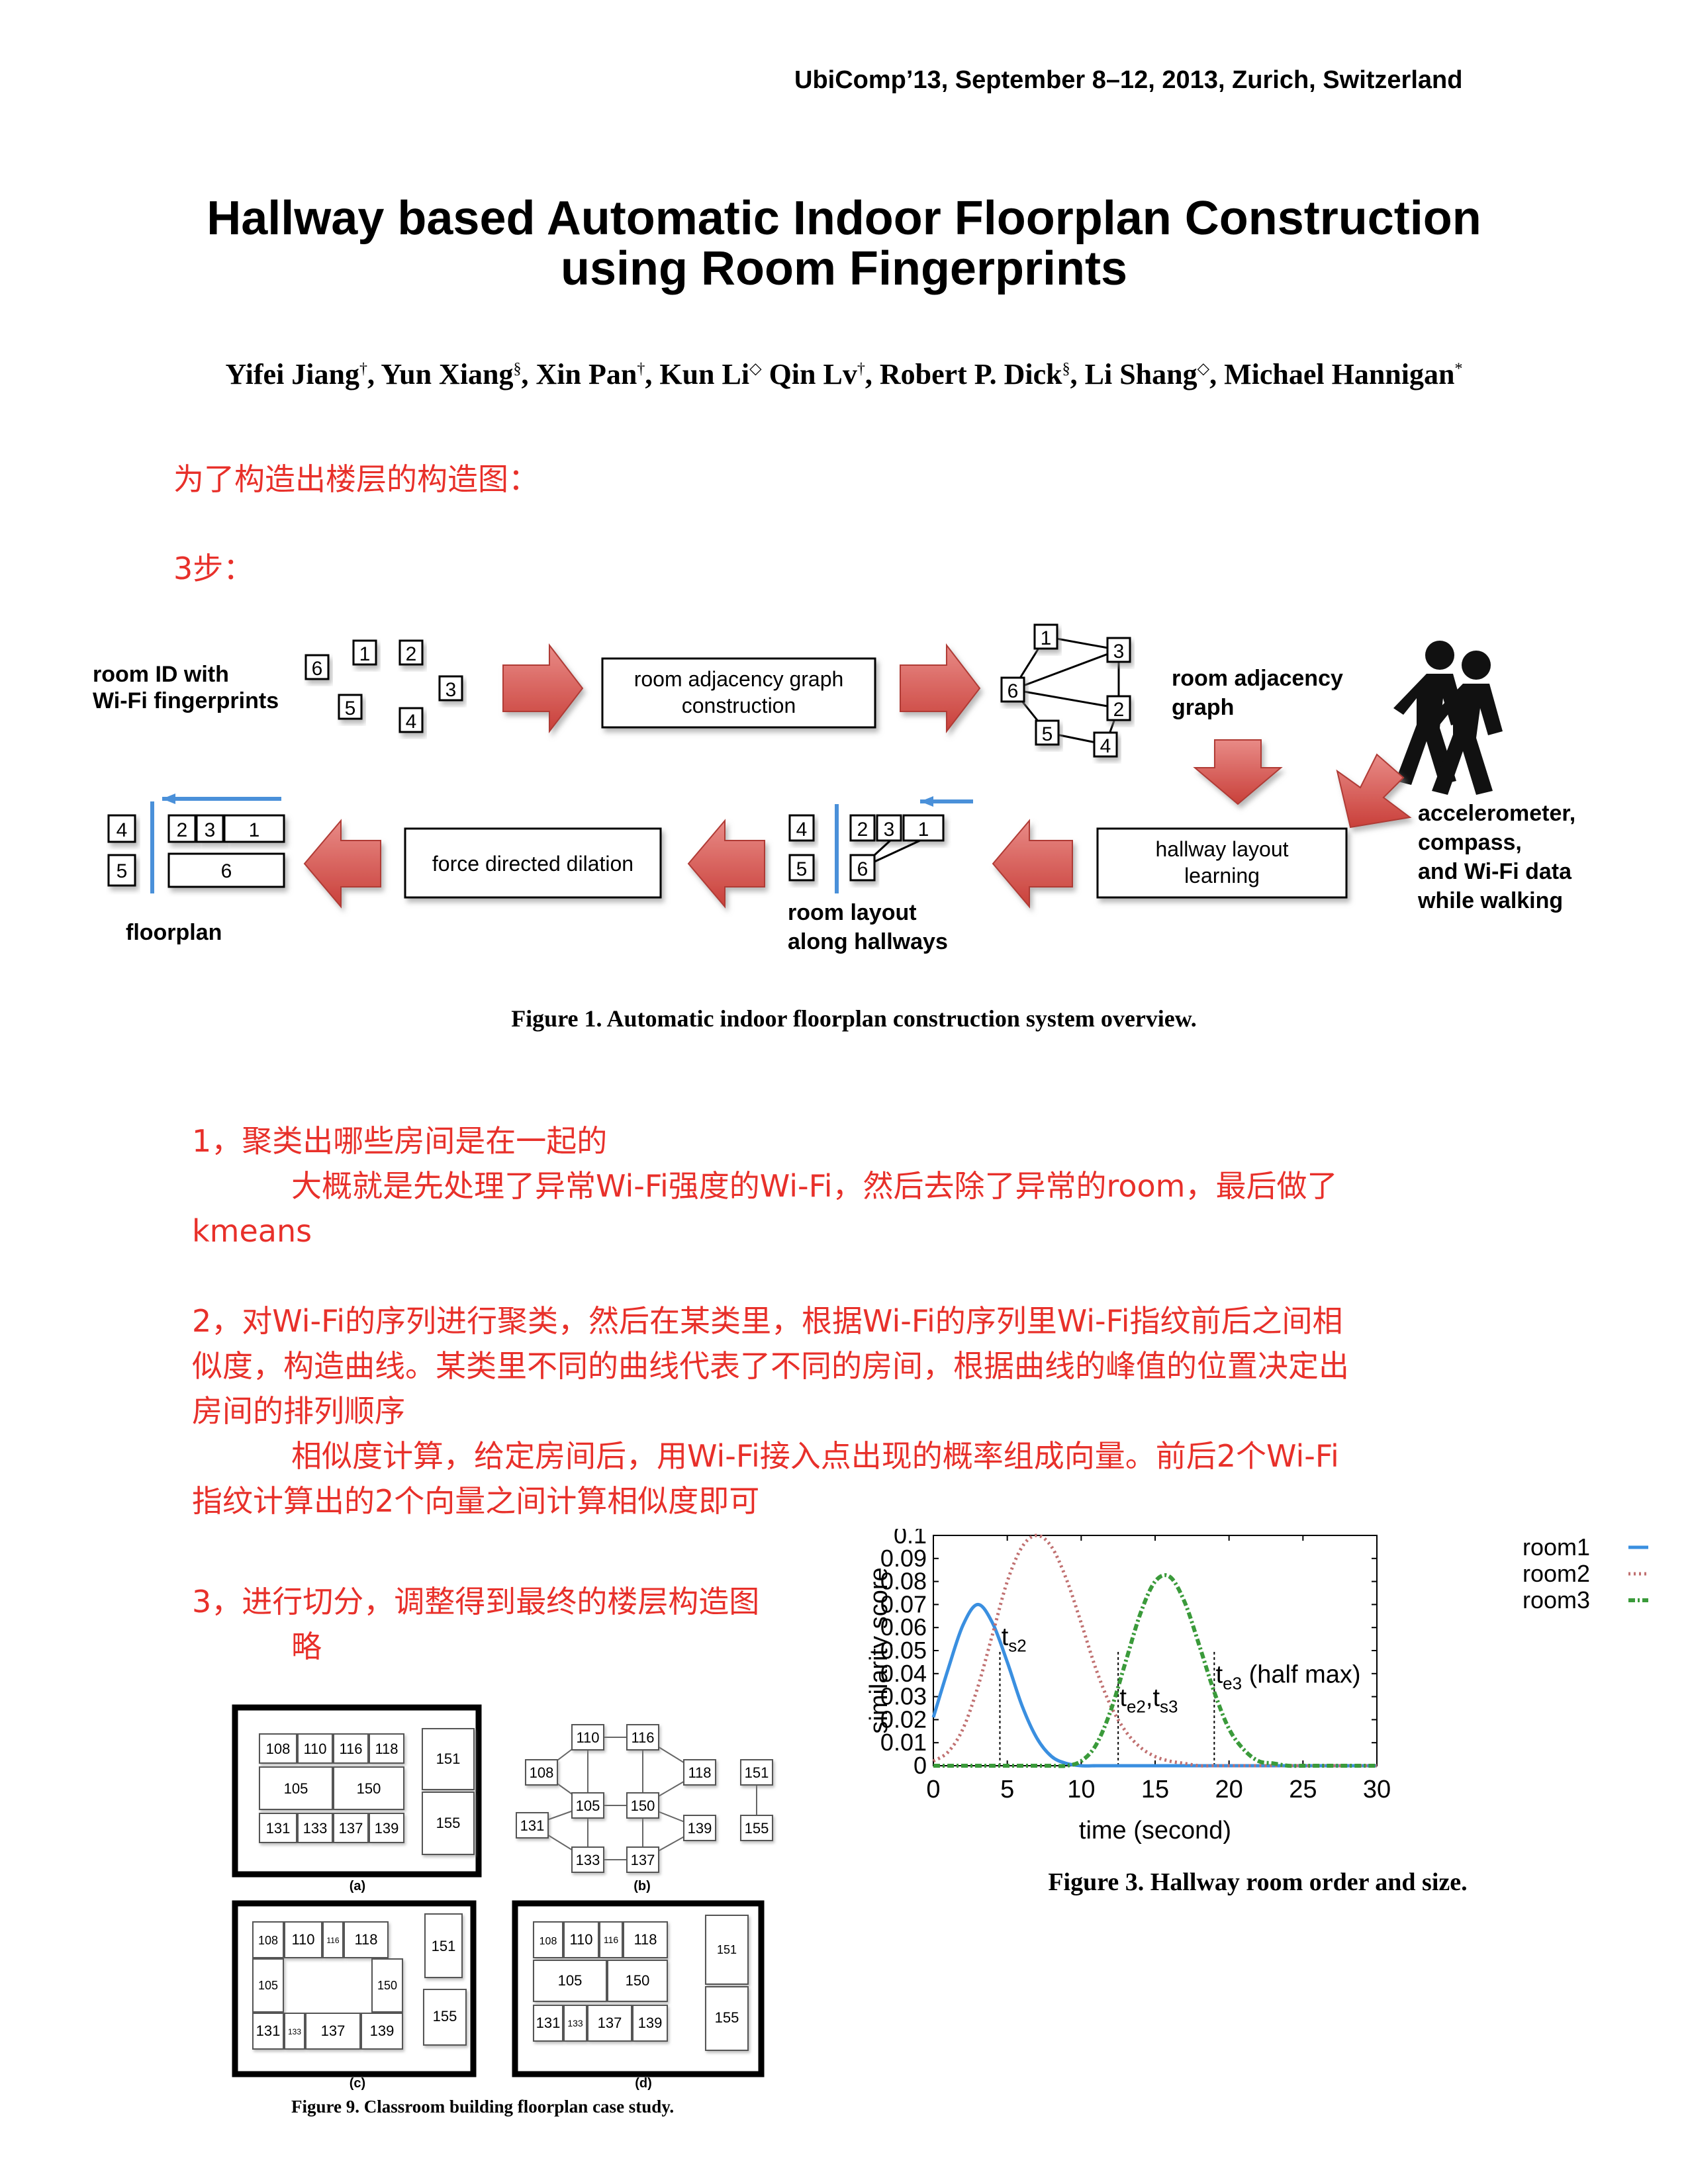 This screenshot has height=2184, width=1688. What do you see at coordinates (1556, 1547) in the screenshot?
I see `legend-label-room1: room1` at bounding box center [1556, 1547].